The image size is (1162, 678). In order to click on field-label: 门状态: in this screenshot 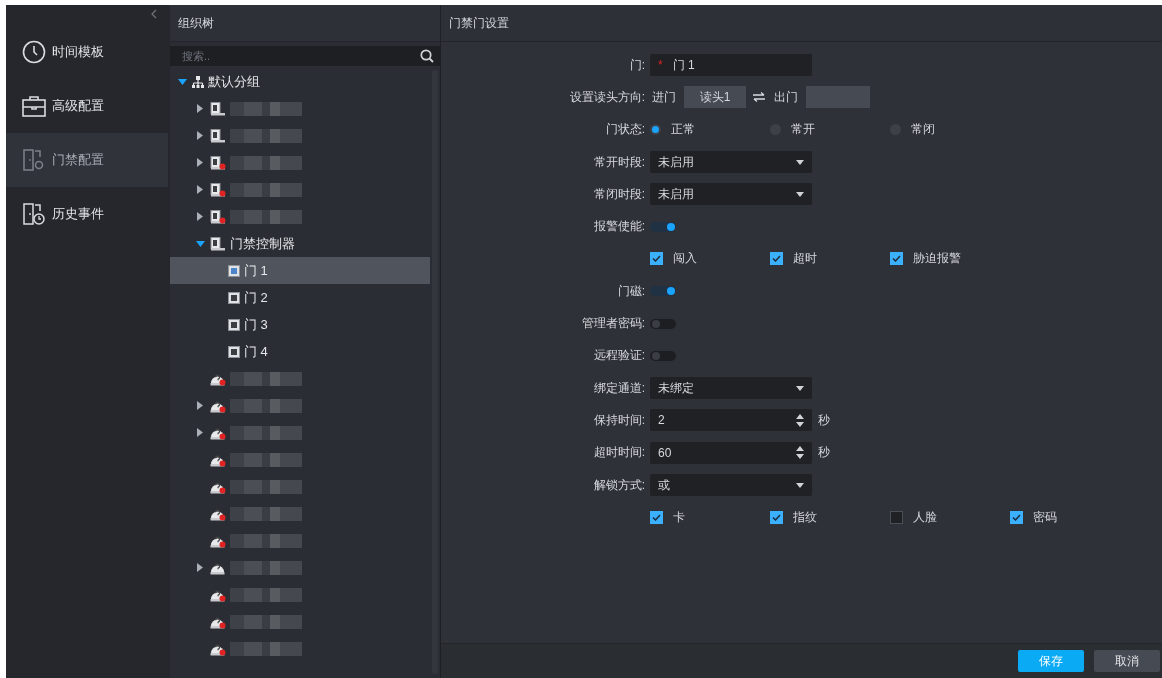, I will do `click(625, 130)`.